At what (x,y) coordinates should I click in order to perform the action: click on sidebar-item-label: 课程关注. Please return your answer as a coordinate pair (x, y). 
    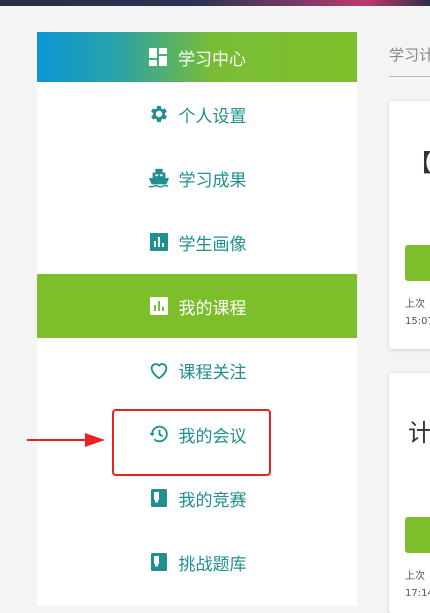
    Looking at the image, I should click on (212, 372).